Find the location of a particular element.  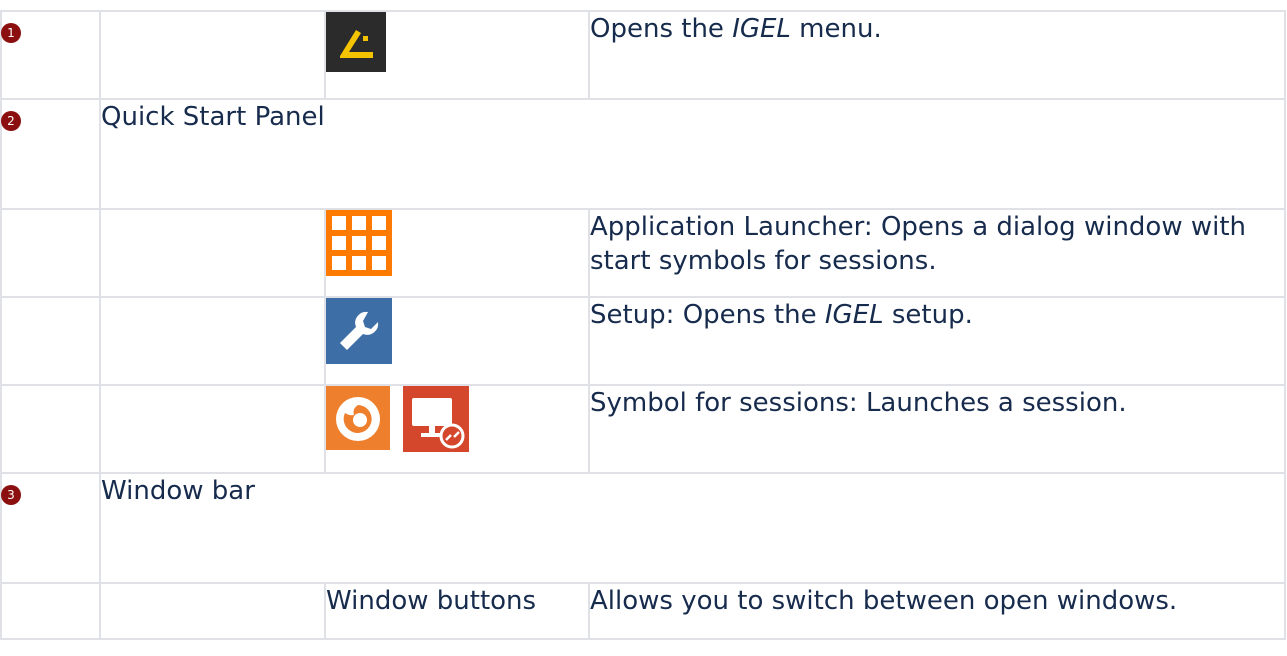

igel-menu-icon is located at coordinates (356, 42).